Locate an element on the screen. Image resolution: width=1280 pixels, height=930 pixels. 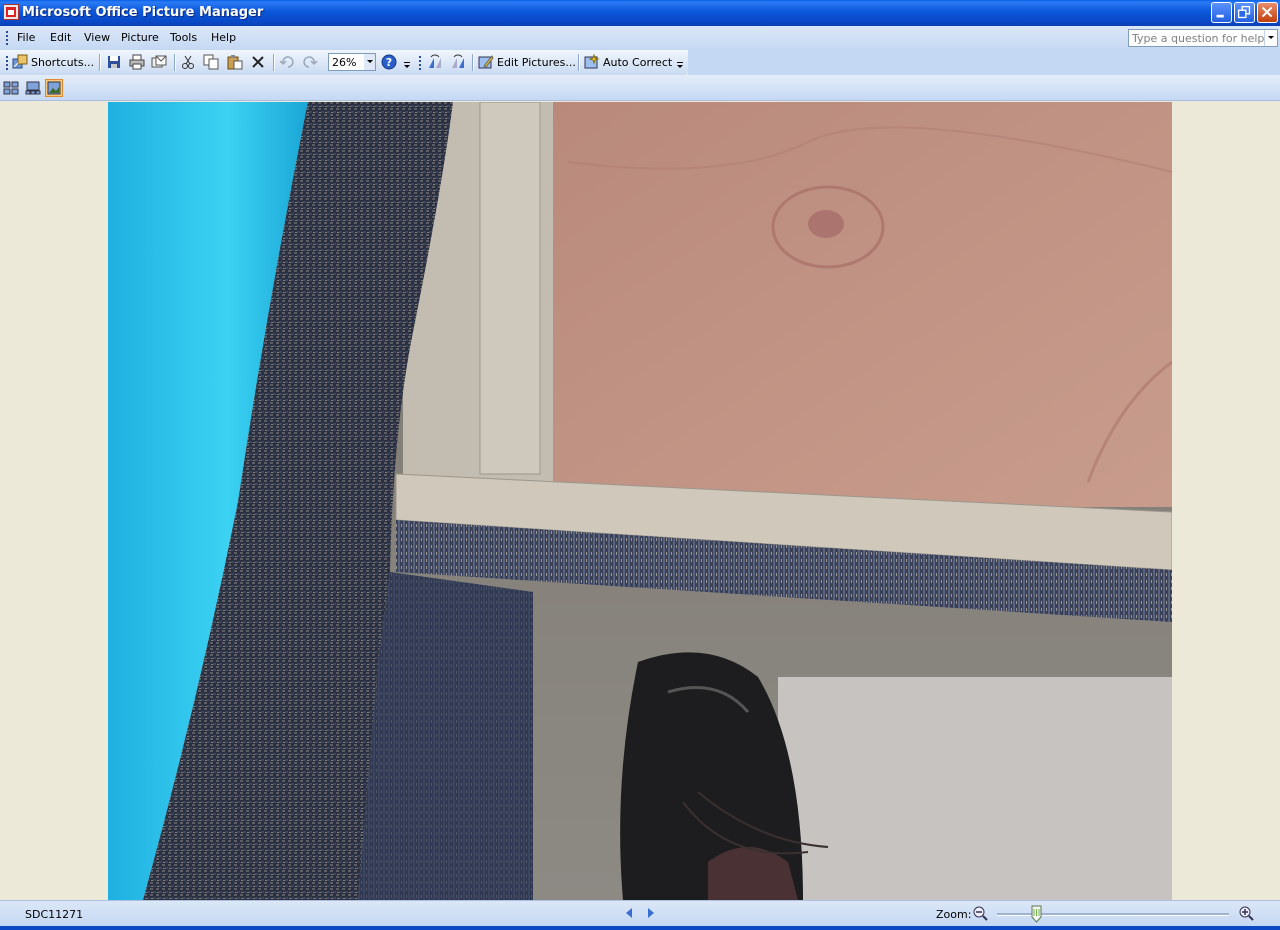
menu-edit: Edit is located at coordinates (60, 37).